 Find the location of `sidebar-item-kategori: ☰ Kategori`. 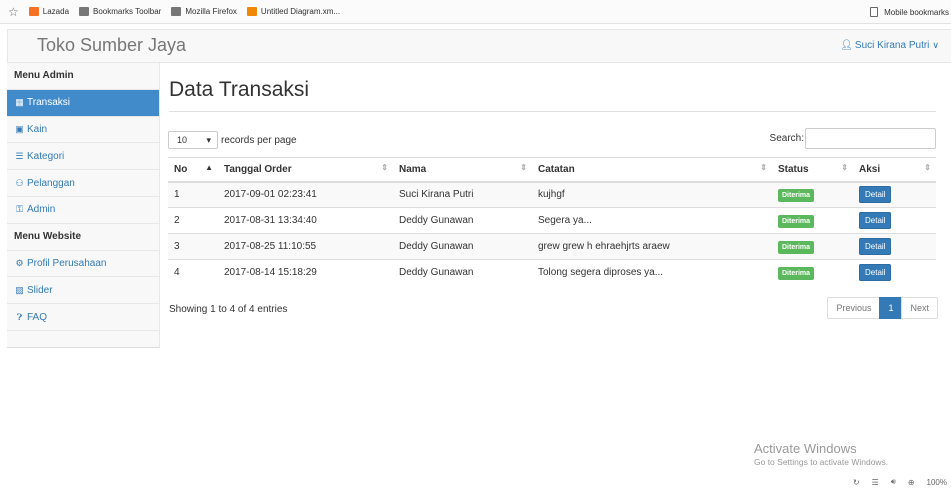

sidebar-item-kategori: ☰ Kategori is located at coordinates (83, 157).